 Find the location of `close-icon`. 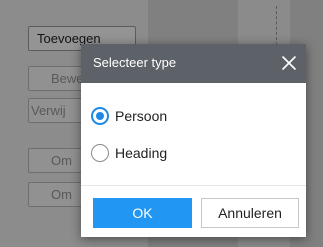

close-icon is located at coordinates (289, 63).